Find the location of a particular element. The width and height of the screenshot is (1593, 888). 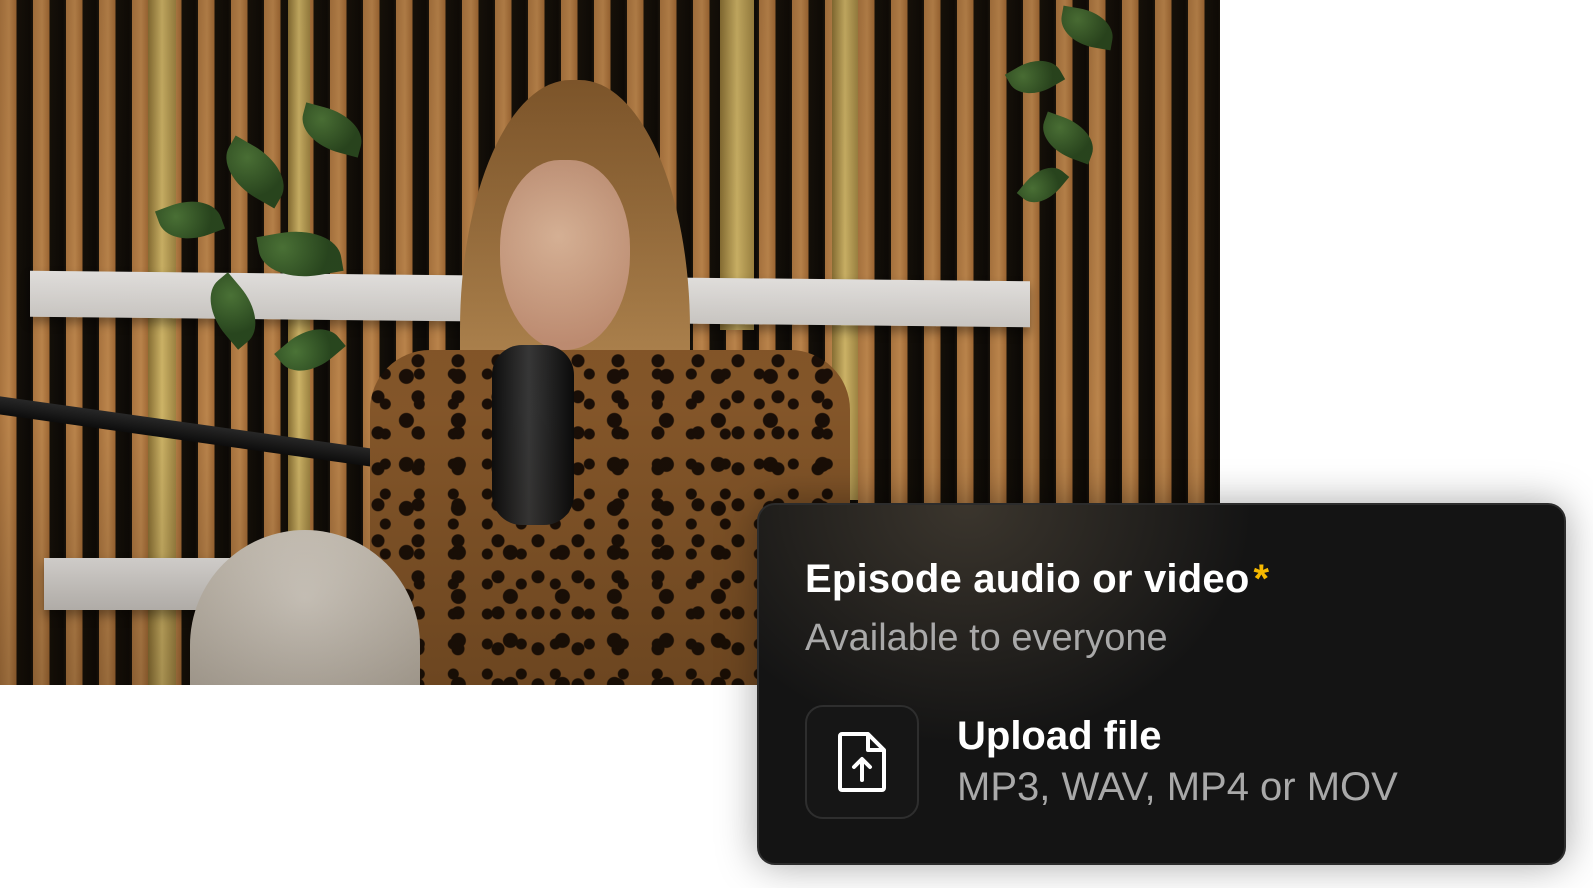

field-title: Episode audio or video * is located at coordinates (1037, 579).